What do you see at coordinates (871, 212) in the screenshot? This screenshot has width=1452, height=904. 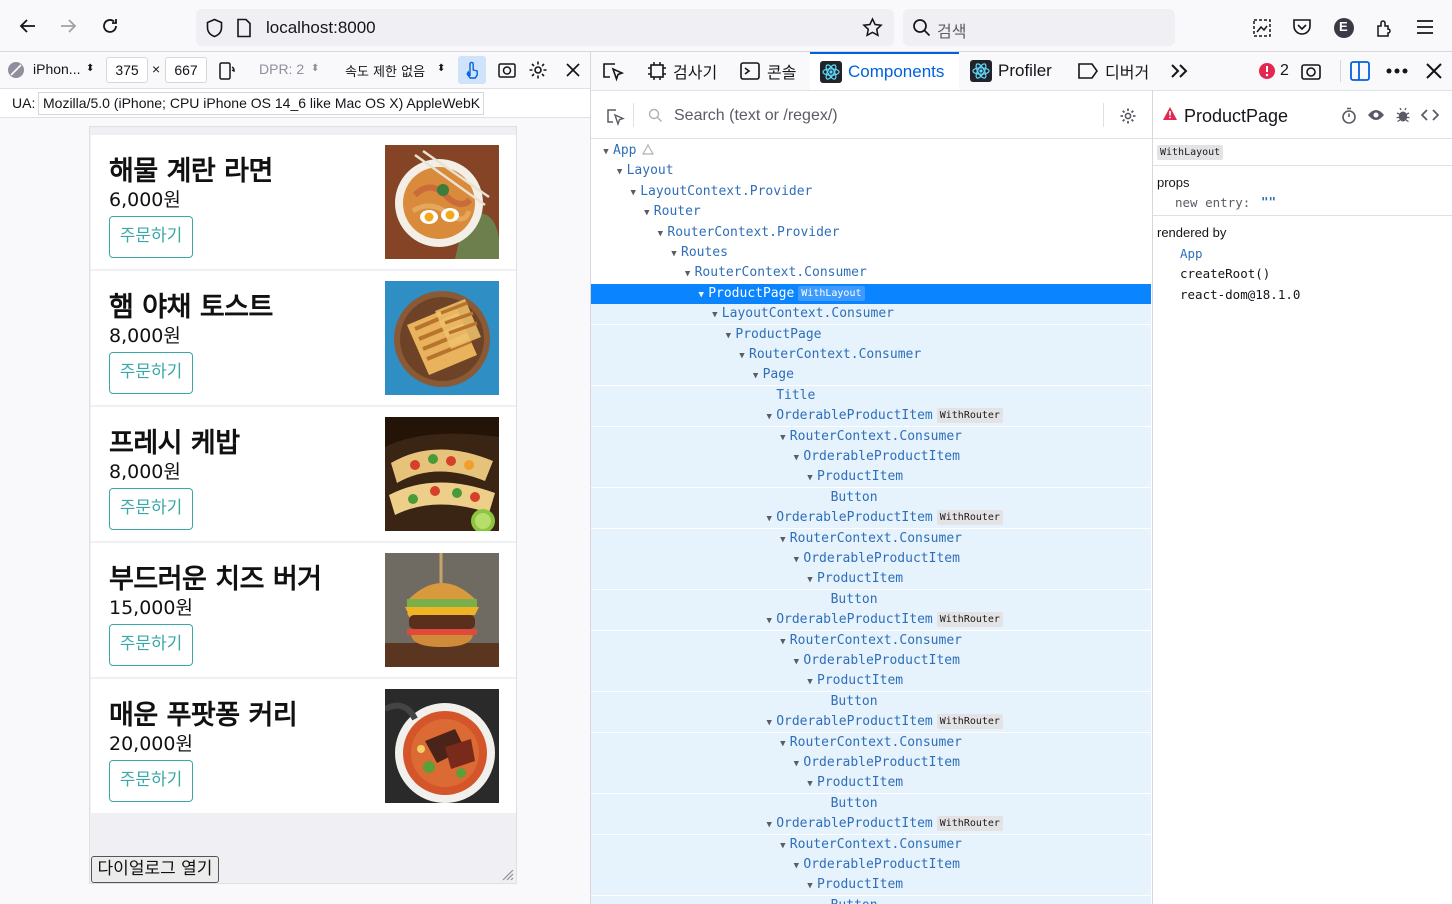 I see `tree-row: ▼ Router` at bounding box center [871, 212].